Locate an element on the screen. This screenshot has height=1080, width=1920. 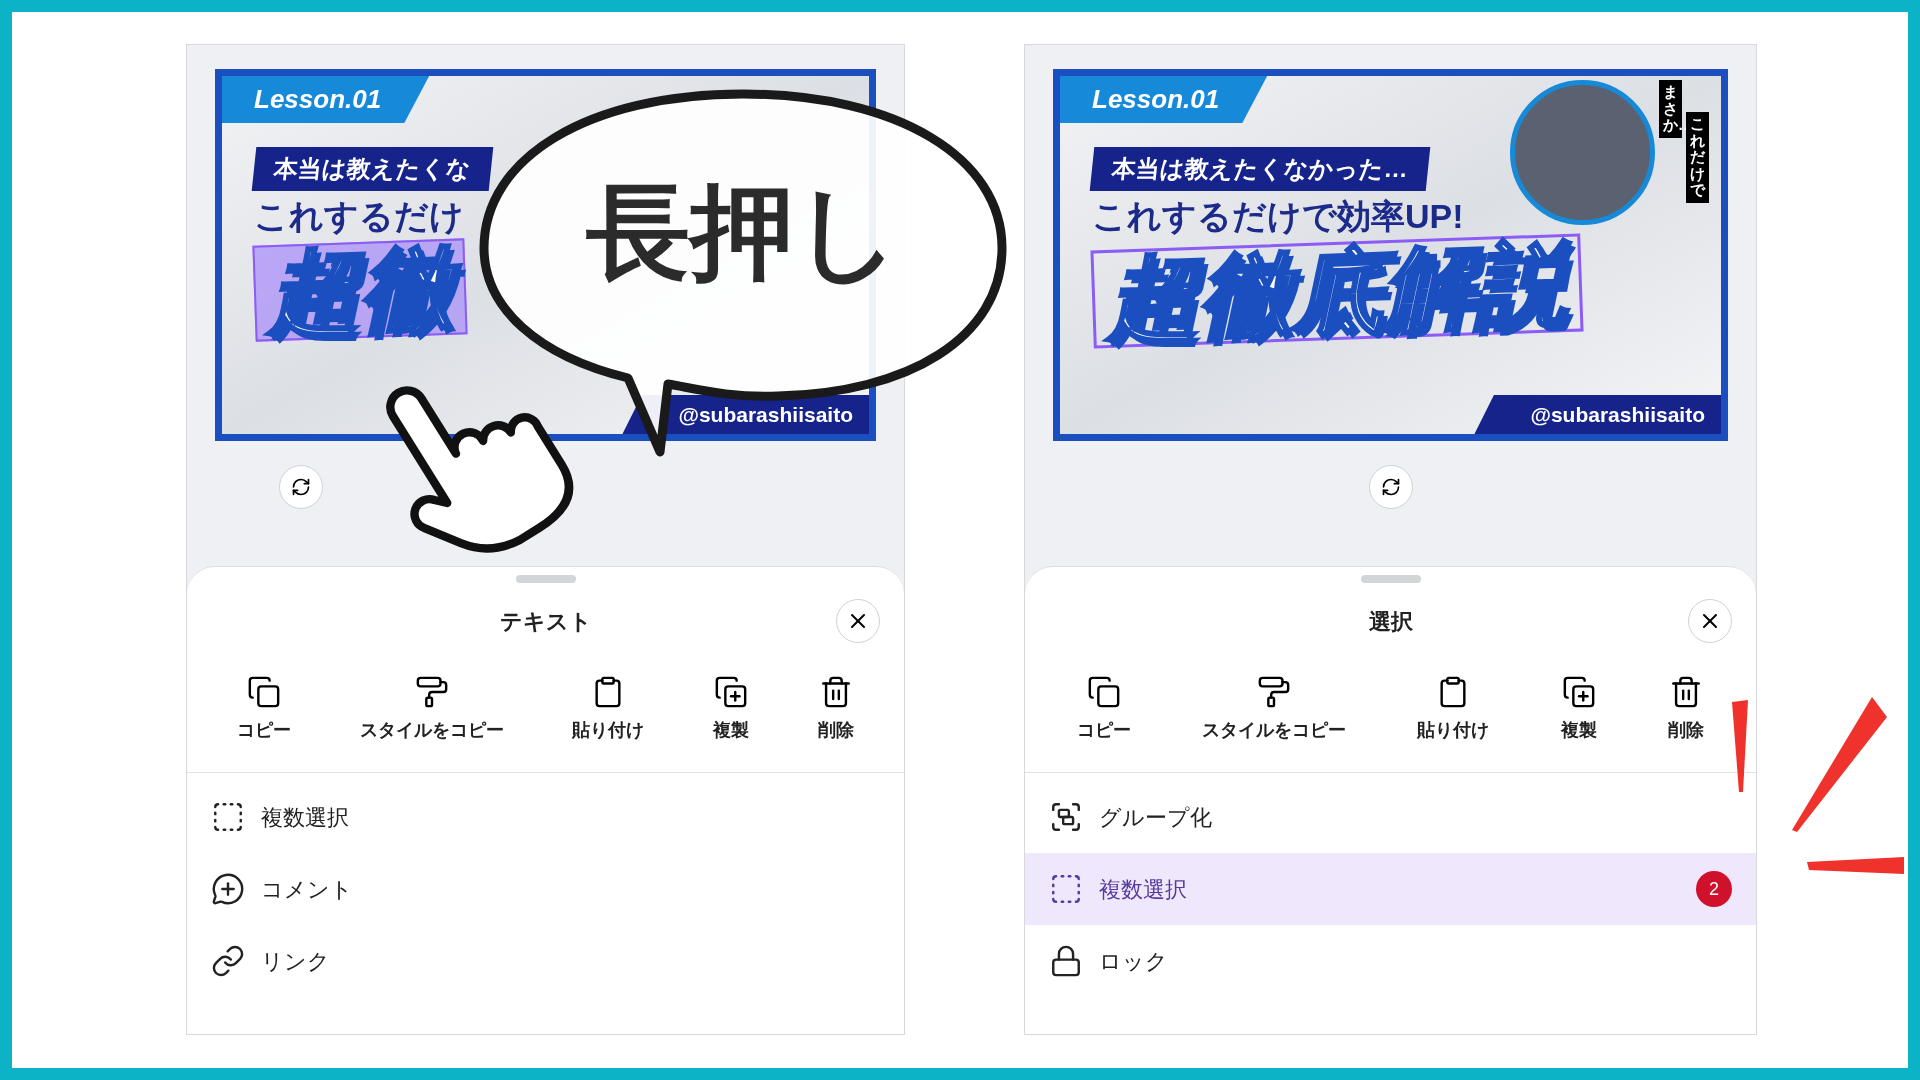
headline-text: これするだけ is located at coordinates (359, 216).